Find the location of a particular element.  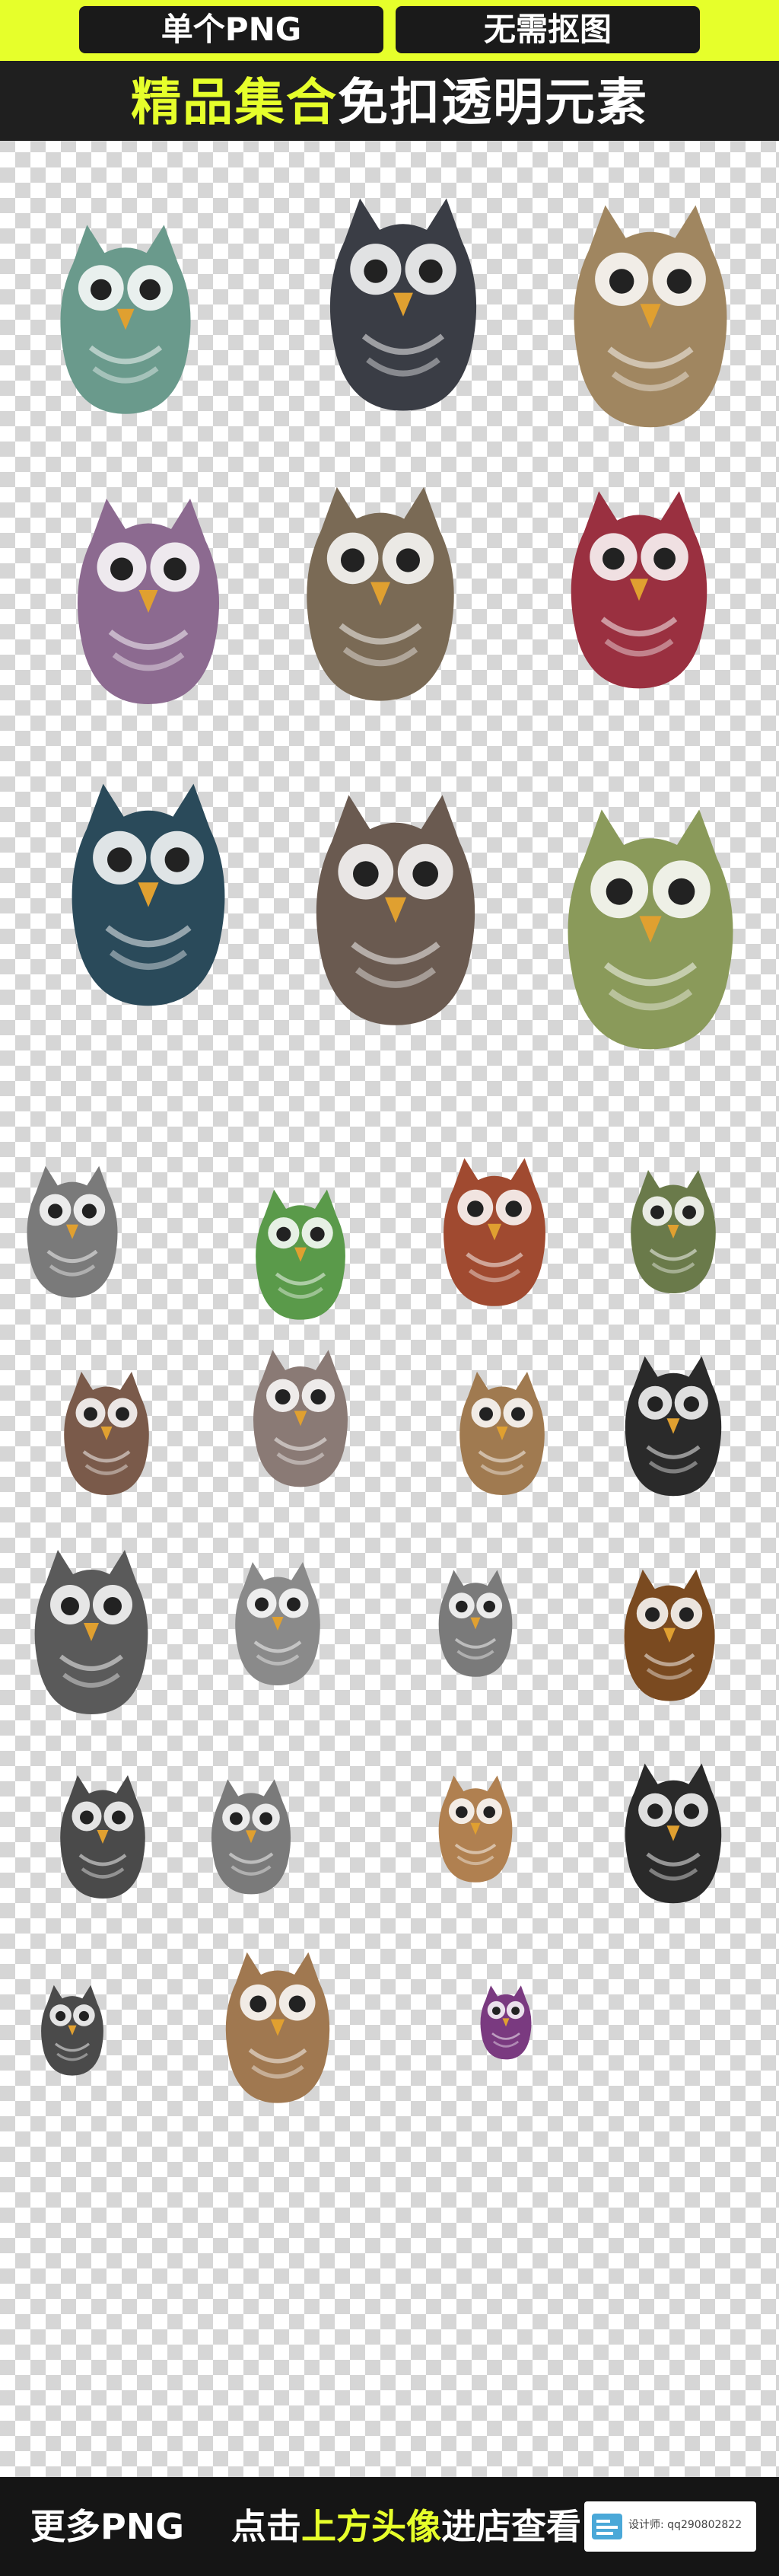

owl-small-colorful-icon is located at coordinates (506, 2021).